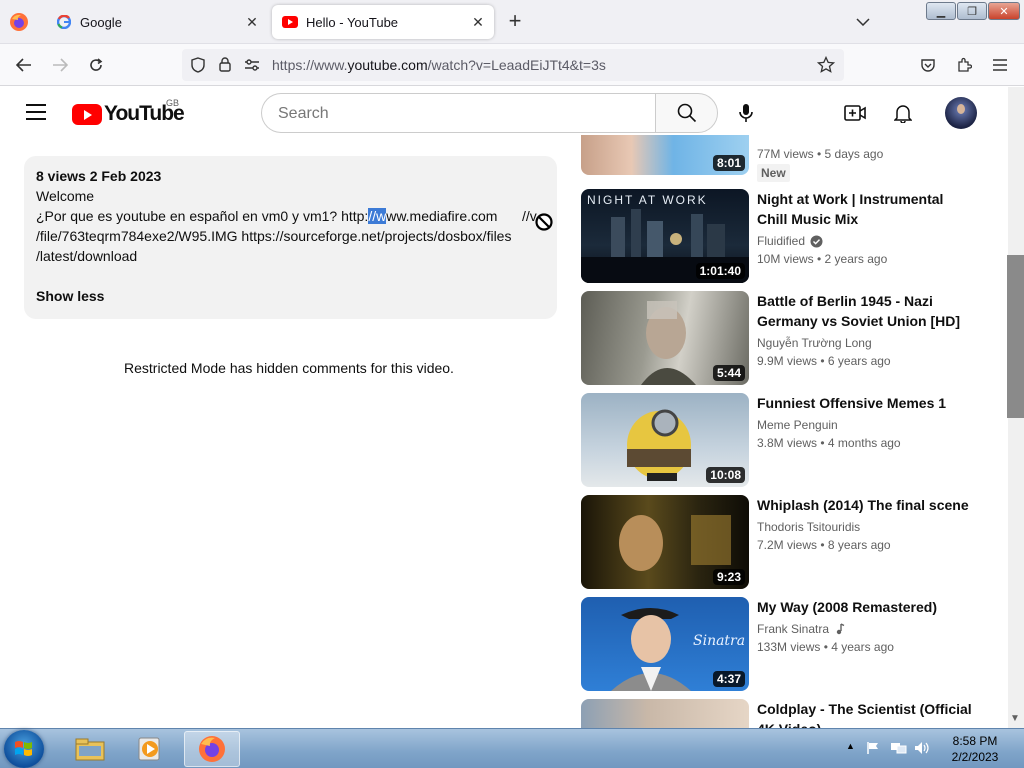  Describe the element at coordinates (864, 403) in the screenshot. I see `video-title: Funniest Offensive Memes 1` at that location.